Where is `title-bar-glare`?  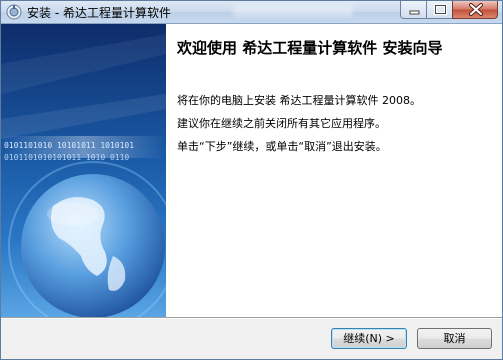
title-bar-glare is located at coordinates (293, 11).